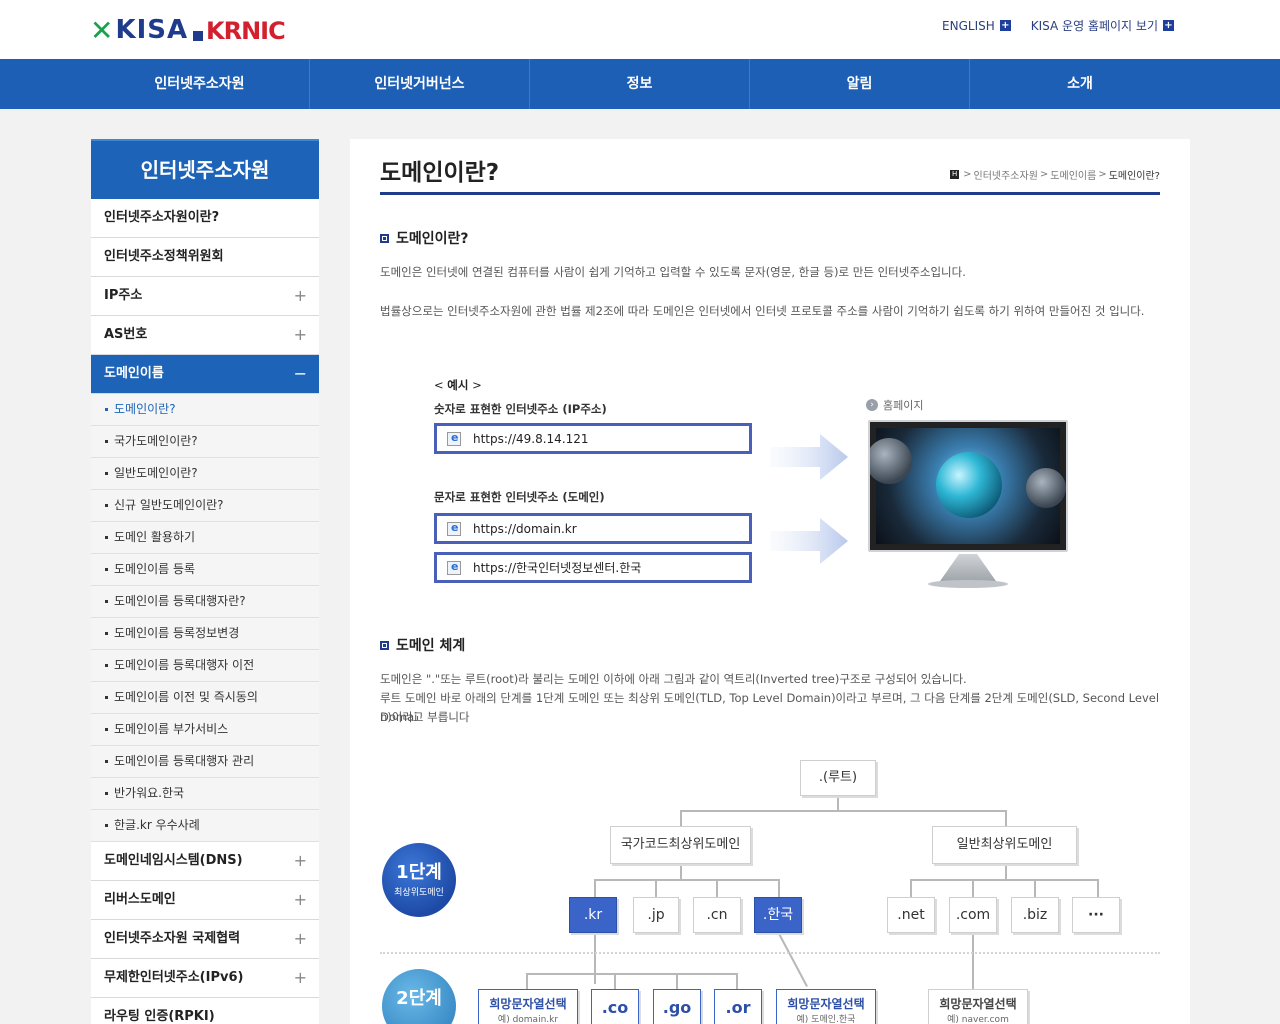 The height and width of the screenshot is (1024, 1280). Describe the element at coordinates (205, 698) in the screenshot. I see `sidebar-subitem: 도메인이름 이전 및 즉시동의` at that location.